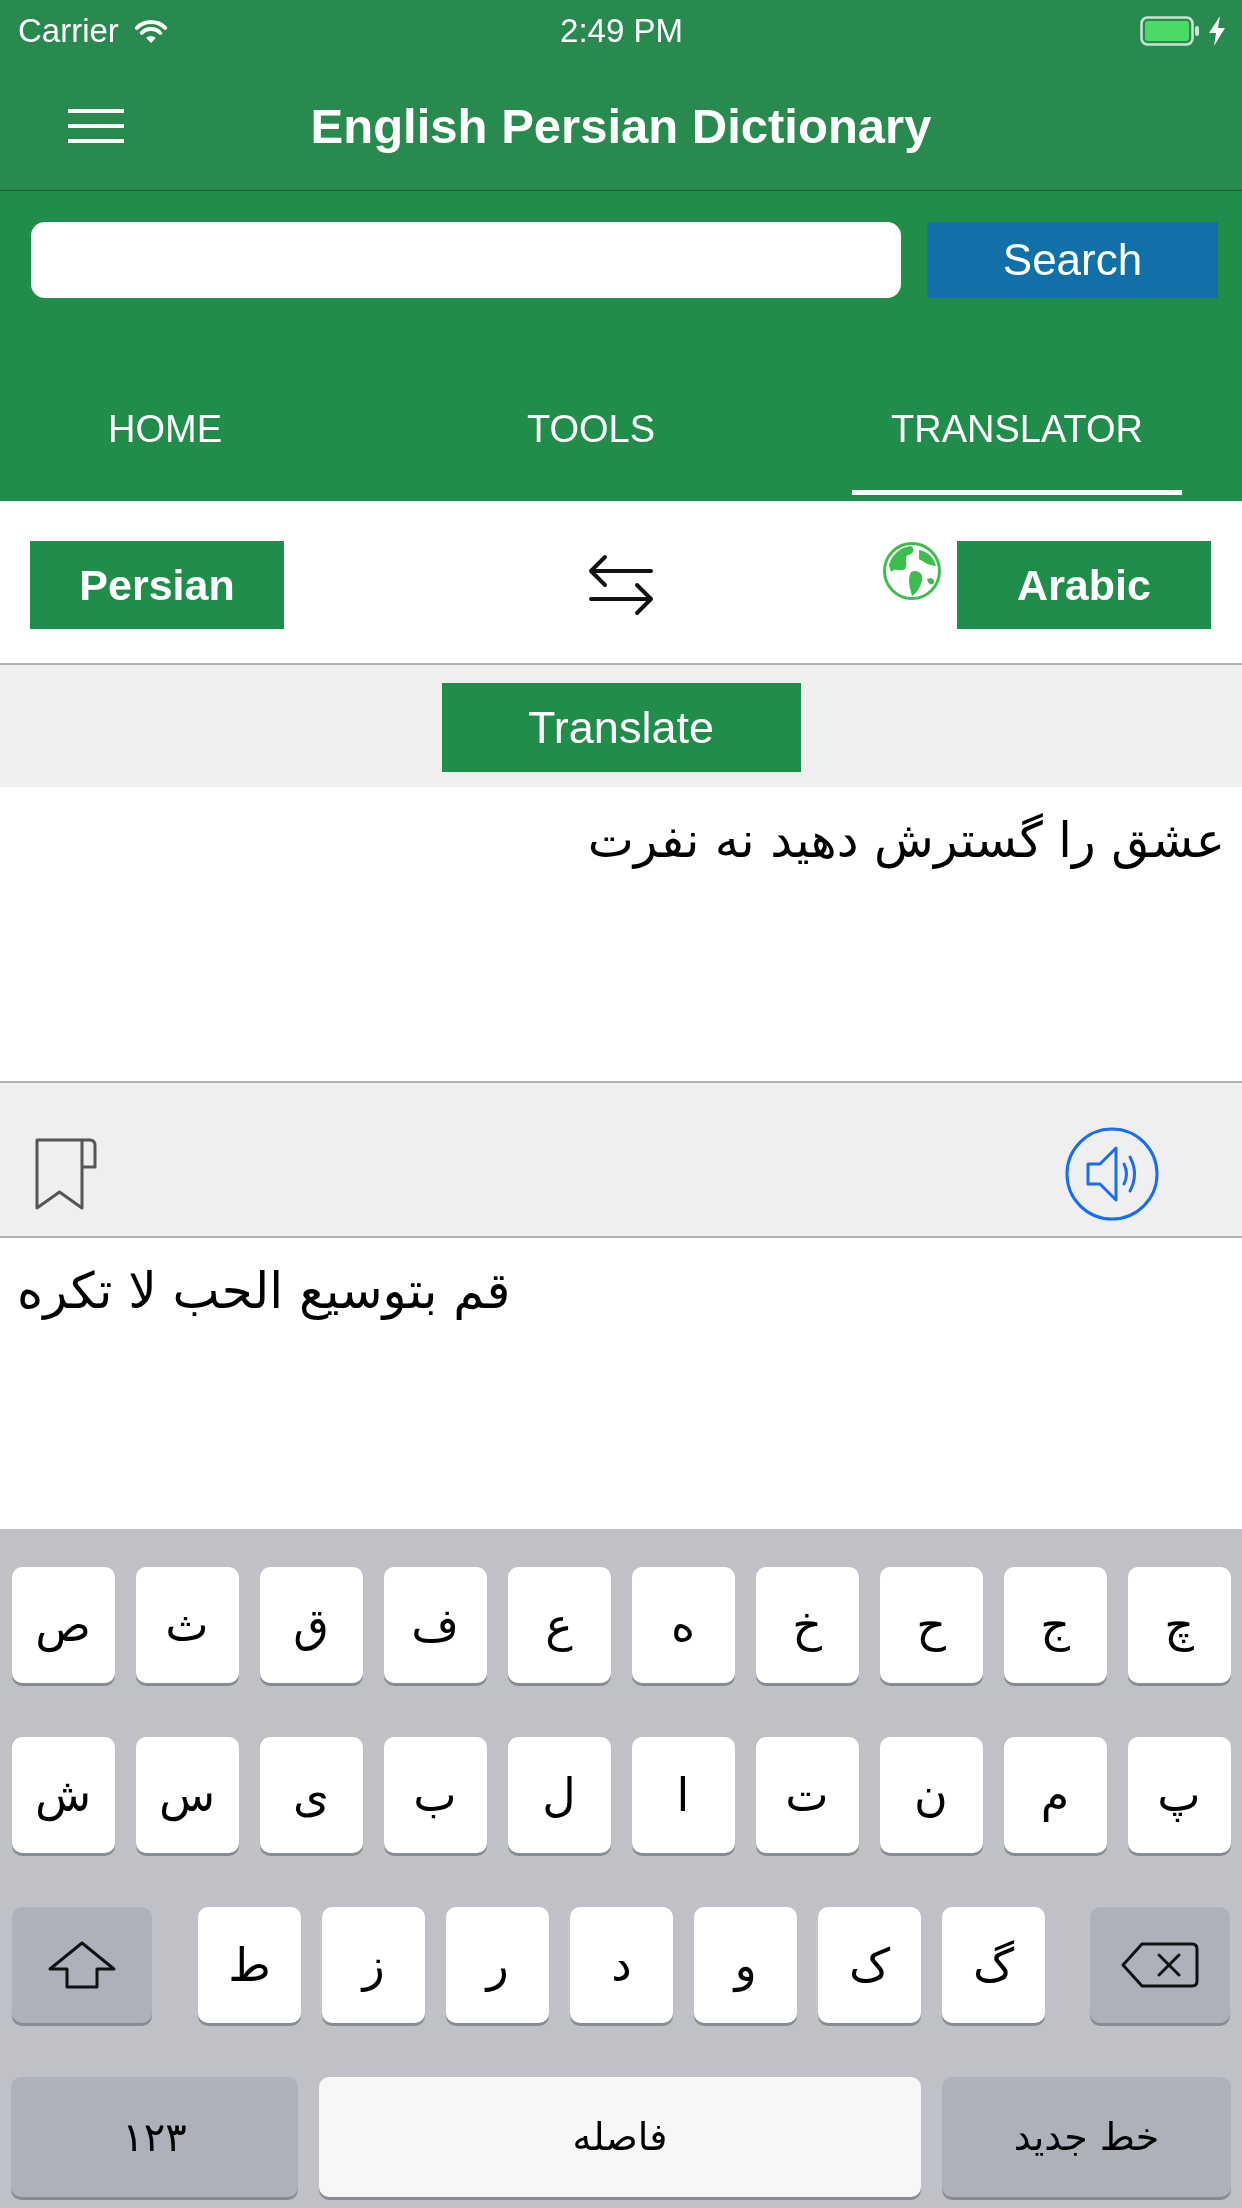 The height and width of the screenshot is (2208, 1242). Describe the element at coordinates (912, 571) in the screenshot. I see `globe-icon` at that location.